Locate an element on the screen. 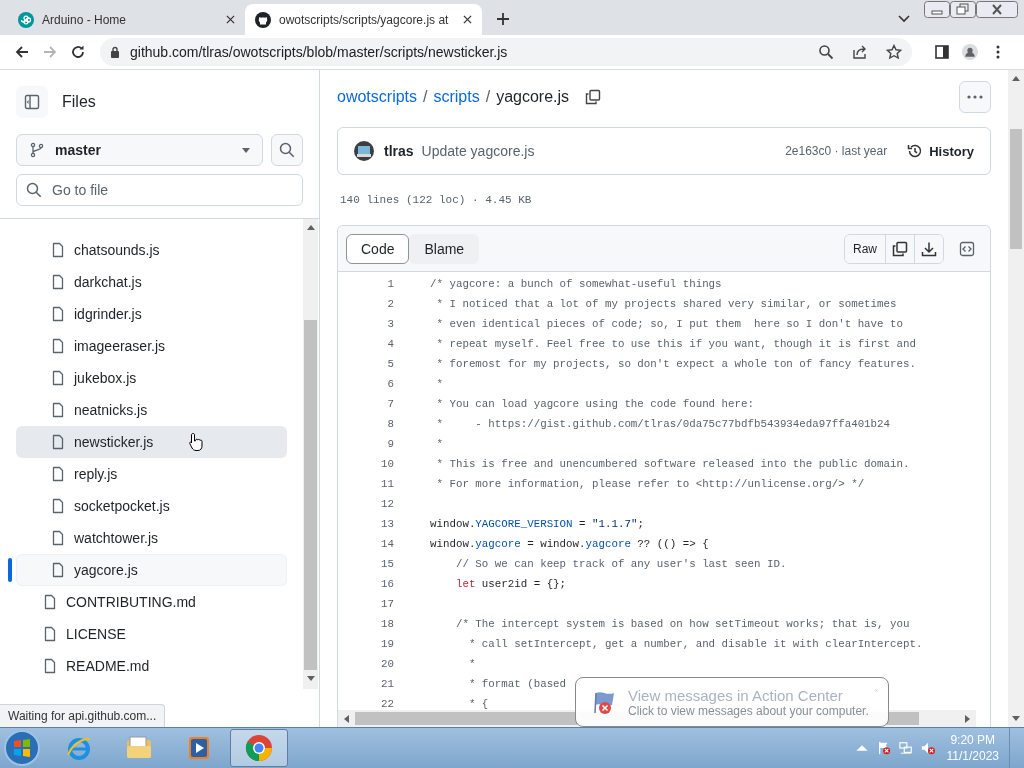  flag-icon is located at coordinates (883, 748).